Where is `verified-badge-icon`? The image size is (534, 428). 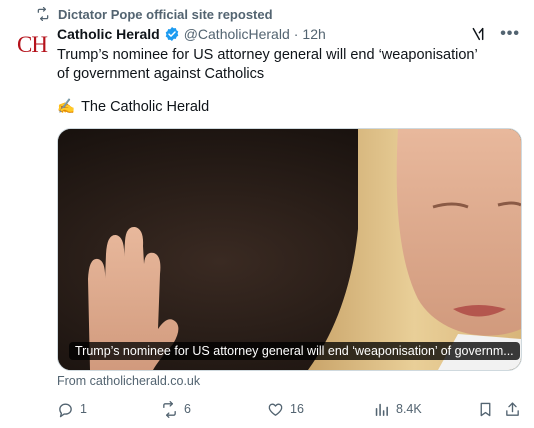
verified-badge-icon is located at coordinates (171, 34).